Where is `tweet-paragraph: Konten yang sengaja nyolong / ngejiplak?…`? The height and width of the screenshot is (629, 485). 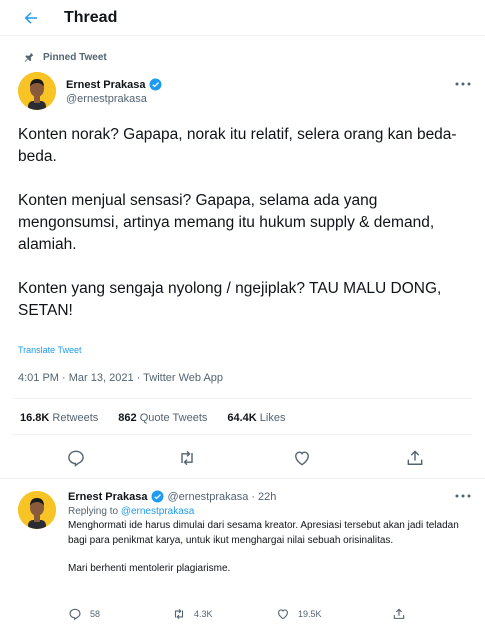 tweet-paragraph: Konten yang sengaja nyolong / ngejiplak?… is located at coordinates (230, 299).